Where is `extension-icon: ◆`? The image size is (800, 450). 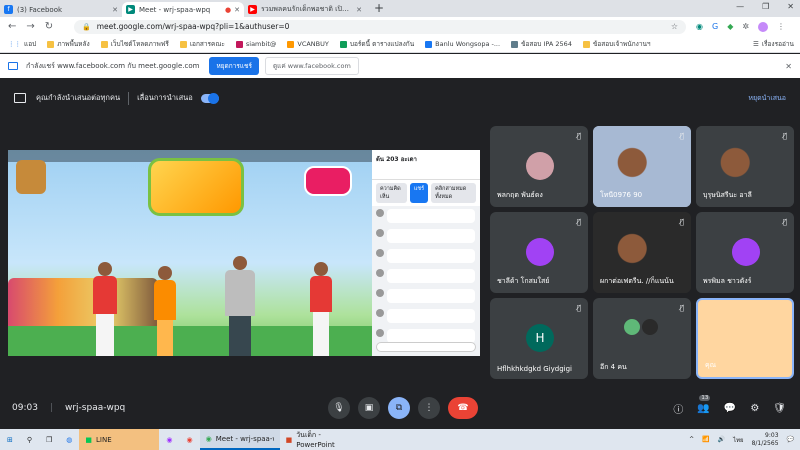
extension-icon: ◆ is located at coordinates (730, 26).